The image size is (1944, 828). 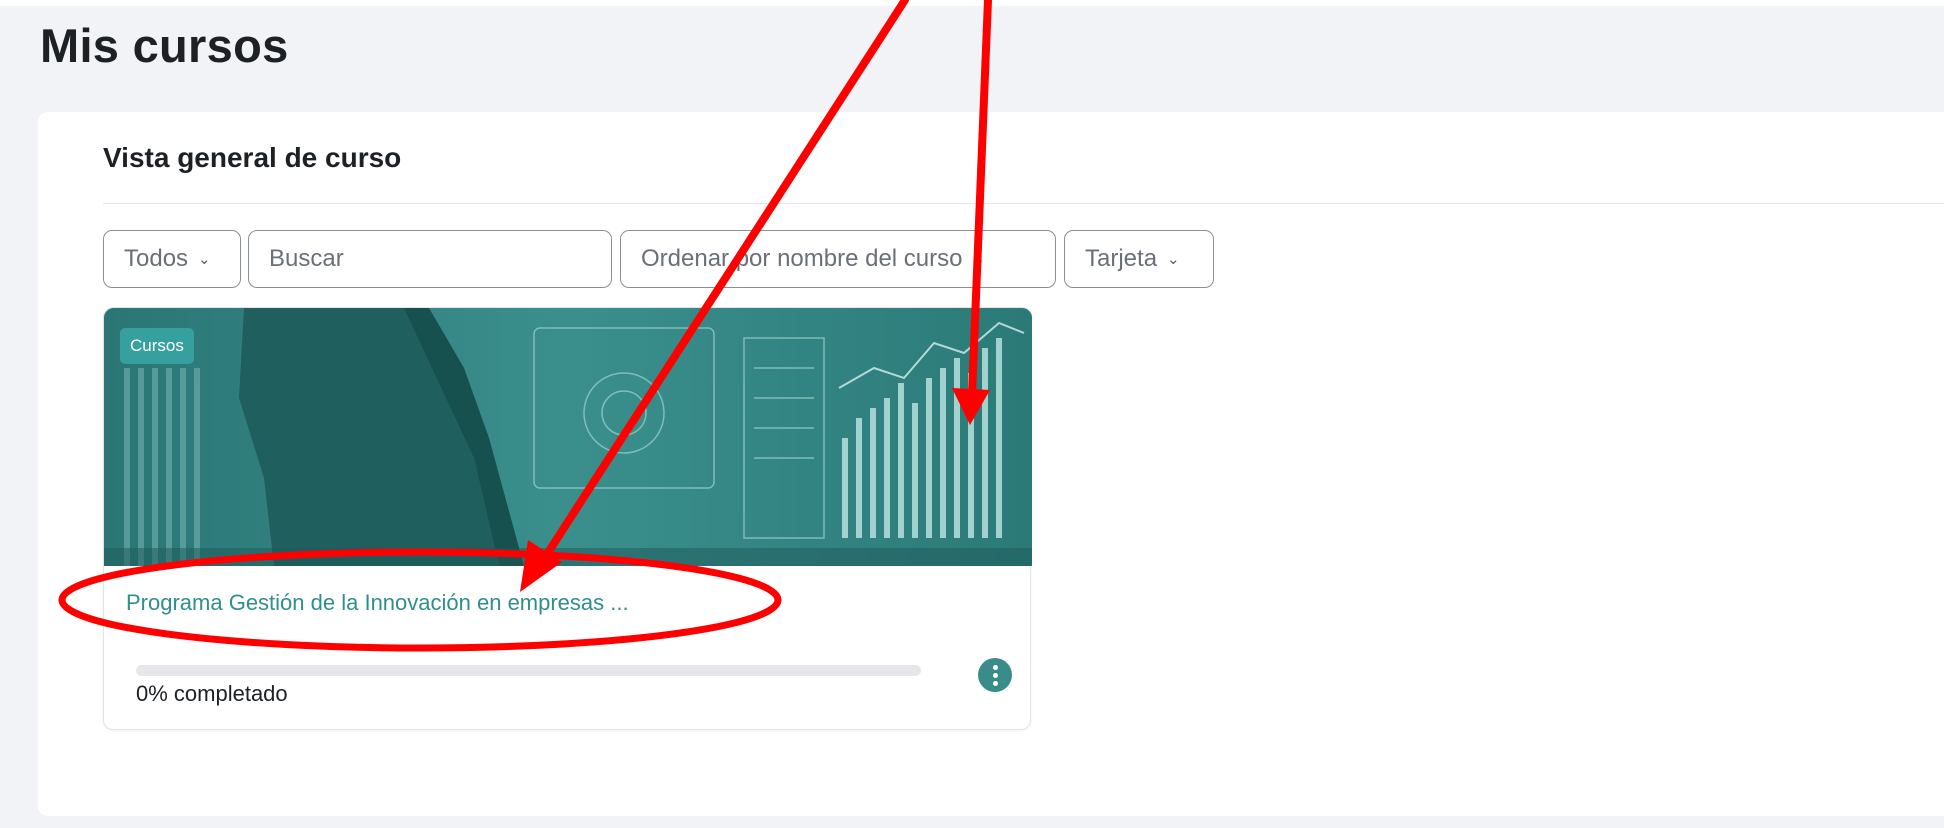 I want to click on panel-title: Vista general de curso, so click(x=252, y=157).